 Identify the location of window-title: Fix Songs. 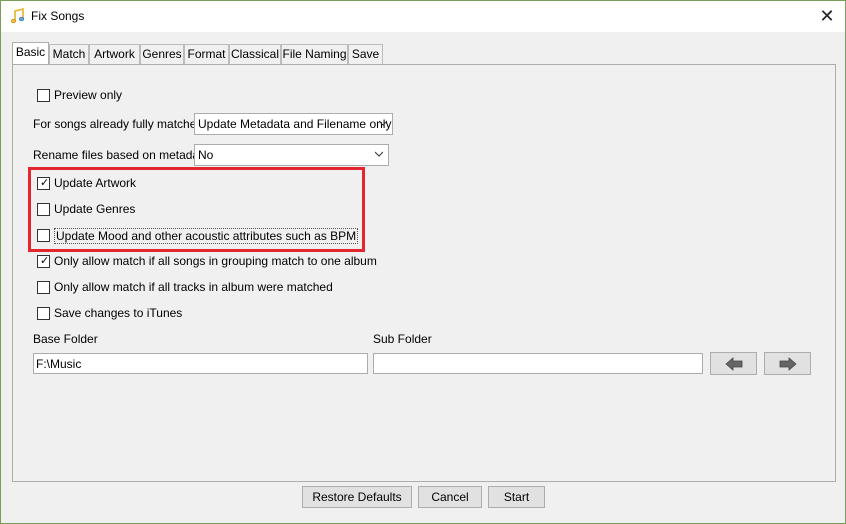
(58, 16).